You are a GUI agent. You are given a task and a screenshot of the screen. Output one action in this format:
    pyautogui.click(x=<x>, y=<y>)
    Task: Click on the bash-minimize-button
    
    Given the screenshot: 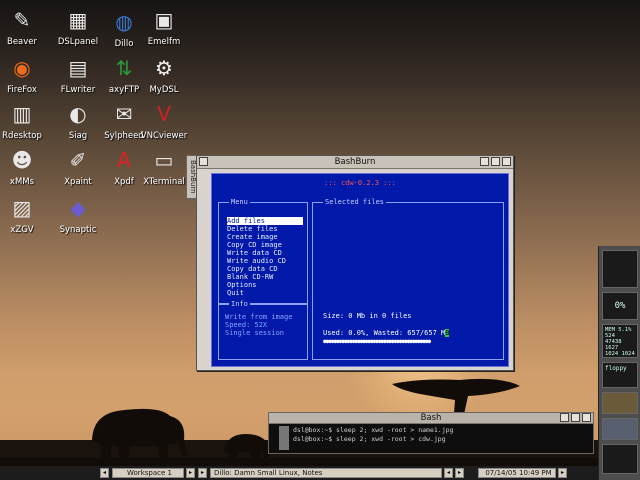 What is the action you would take?
    pyautogui.click(x=564, y=417)
    